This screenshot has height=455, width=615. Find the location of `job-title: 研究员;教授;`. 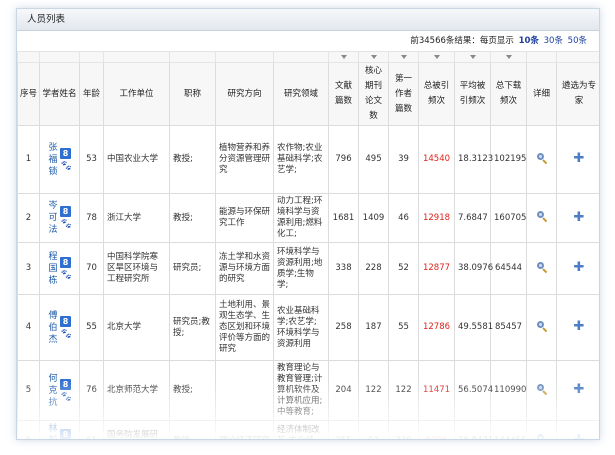

job-title: 研究员;教授; is located at coordinates (192, 327).